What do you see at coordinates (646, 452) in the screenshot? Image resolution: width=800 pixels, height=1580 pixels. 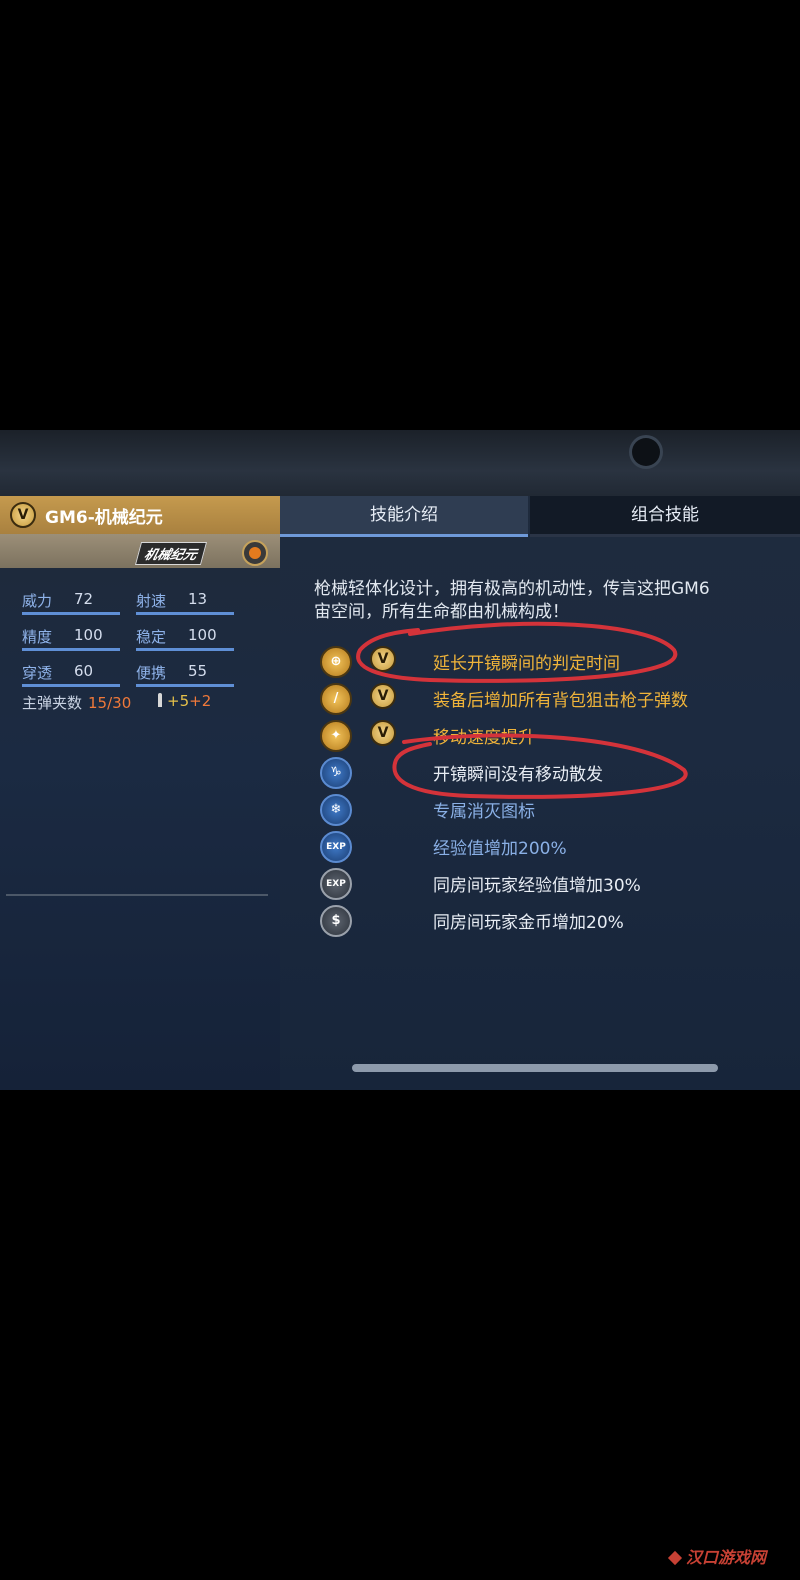 I see `camera-knob-icon` at bounding box center [646, 452].